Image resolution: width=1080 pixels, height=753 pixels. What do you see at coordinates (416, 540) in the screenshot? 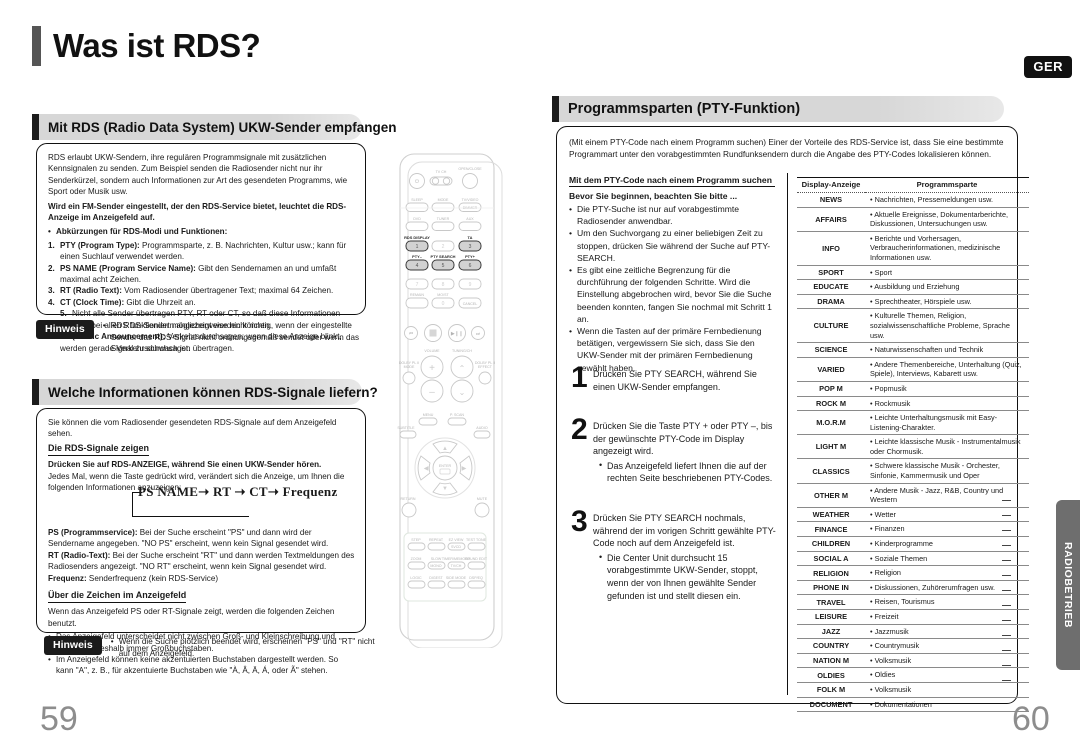
I see `svg-text: STEP` at bounding box center [416, 540].